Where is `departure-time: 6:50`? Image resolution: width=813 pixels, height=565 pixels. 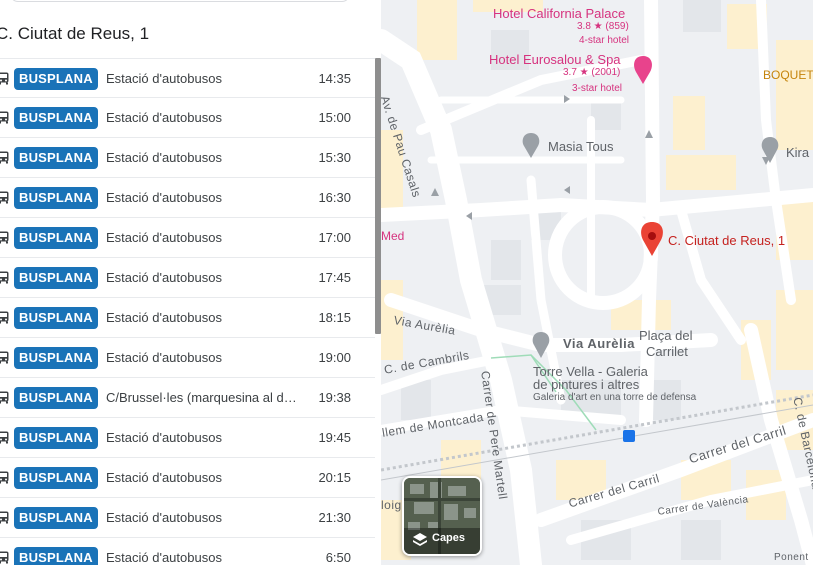 departure-time: 6:50 is located at coordinates (338, 557).